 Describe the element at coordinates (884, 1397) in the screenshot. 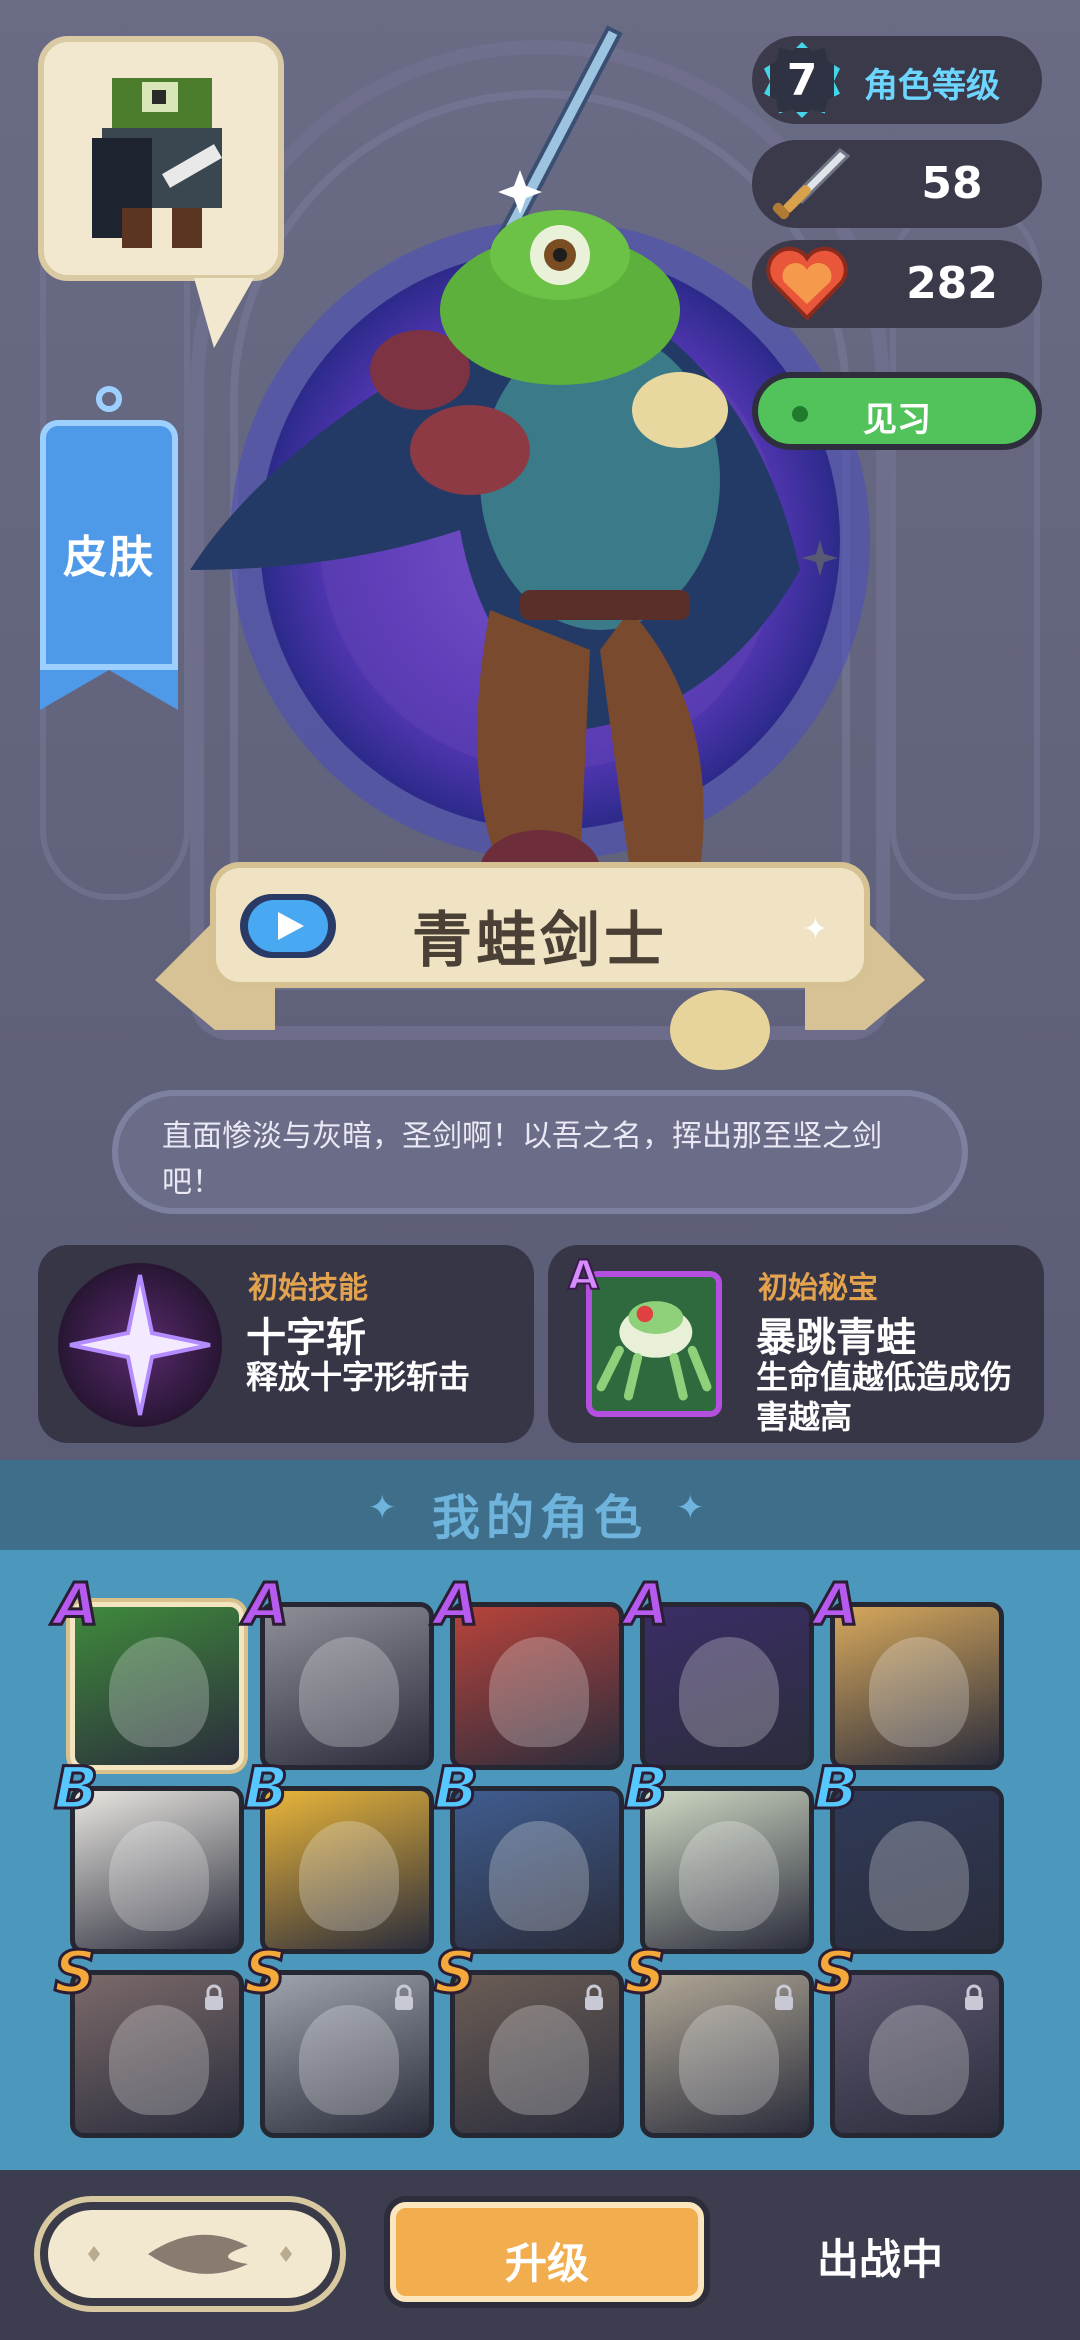

I see `relic-desc: 生命值越低造成伤害越高` at that location.